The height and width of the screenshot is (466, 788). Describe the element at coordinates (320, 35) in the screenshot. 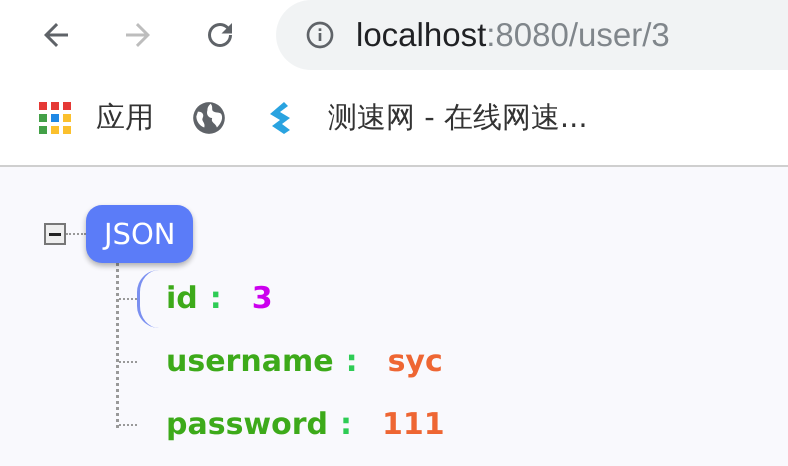

I see `info-icon` at that location.